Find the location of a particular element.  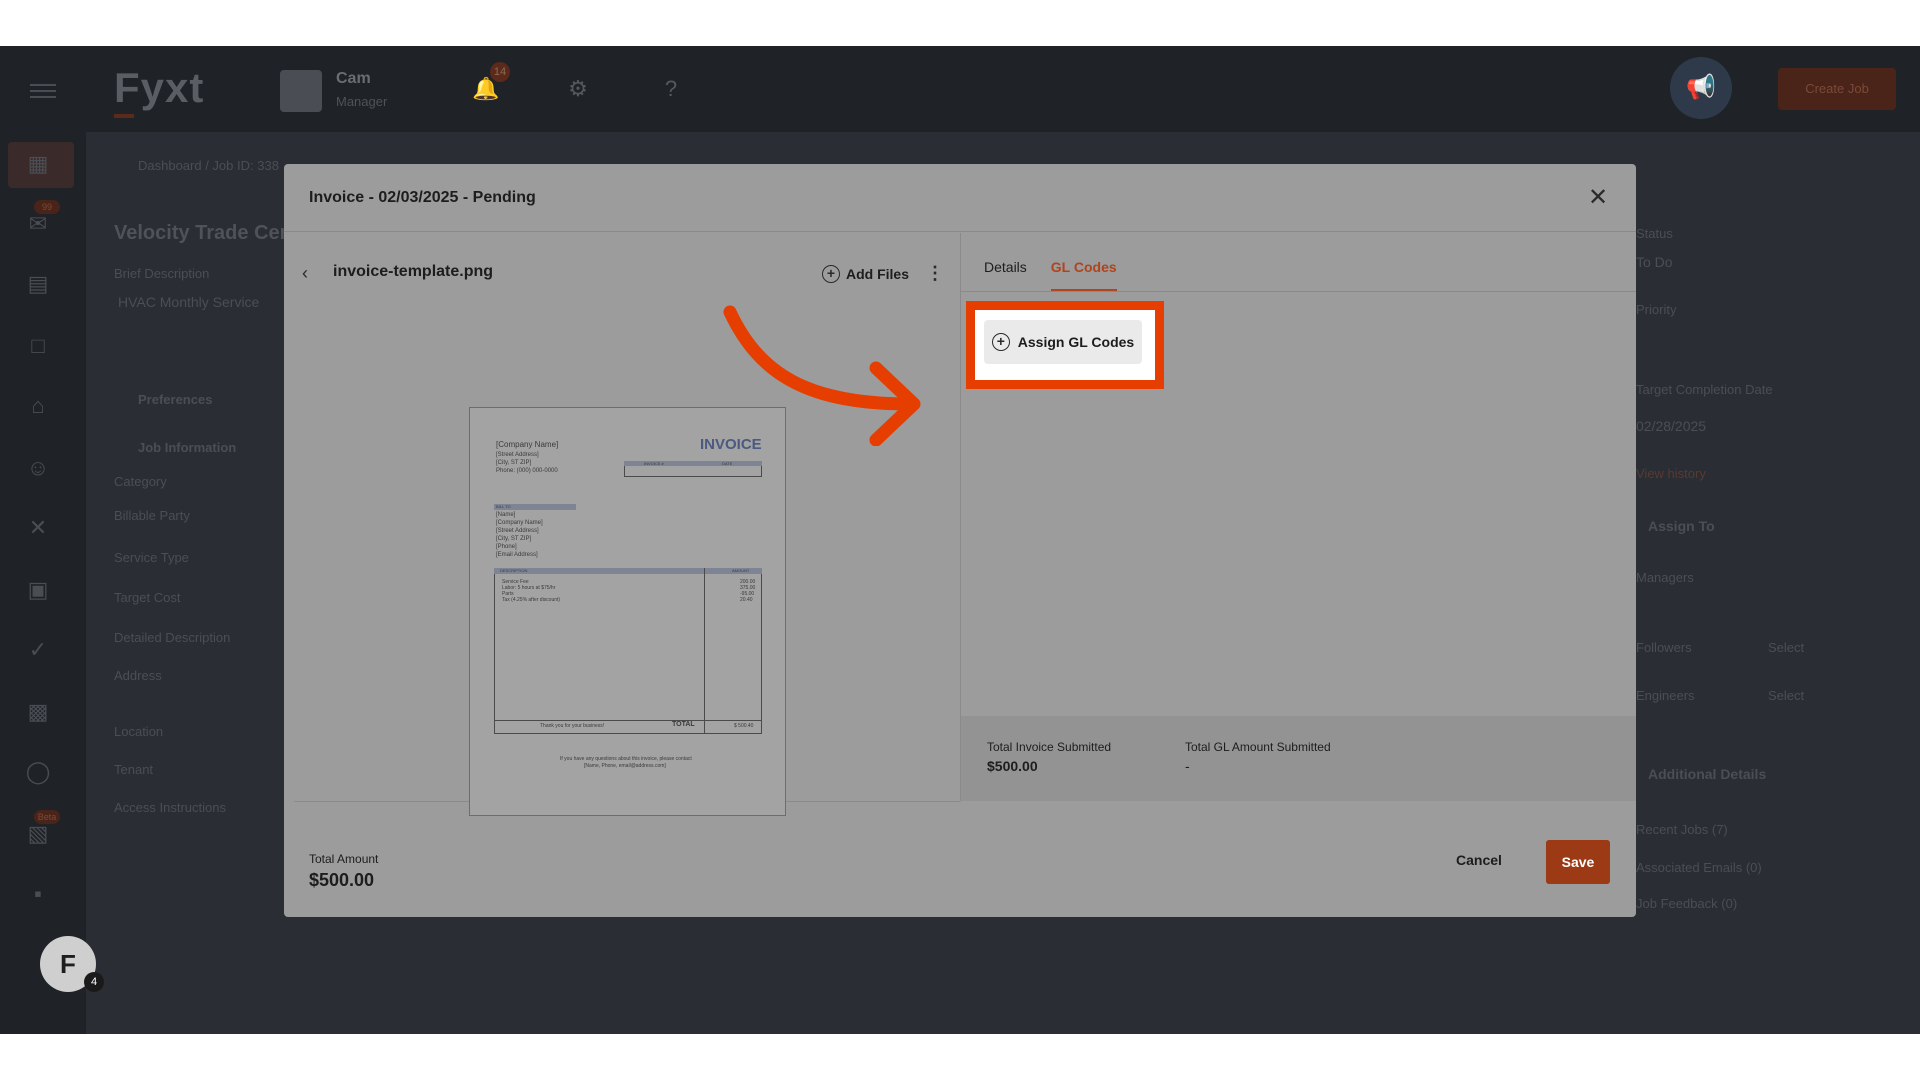

cancel-button: Cancel is located at coordinates (1479, 860).